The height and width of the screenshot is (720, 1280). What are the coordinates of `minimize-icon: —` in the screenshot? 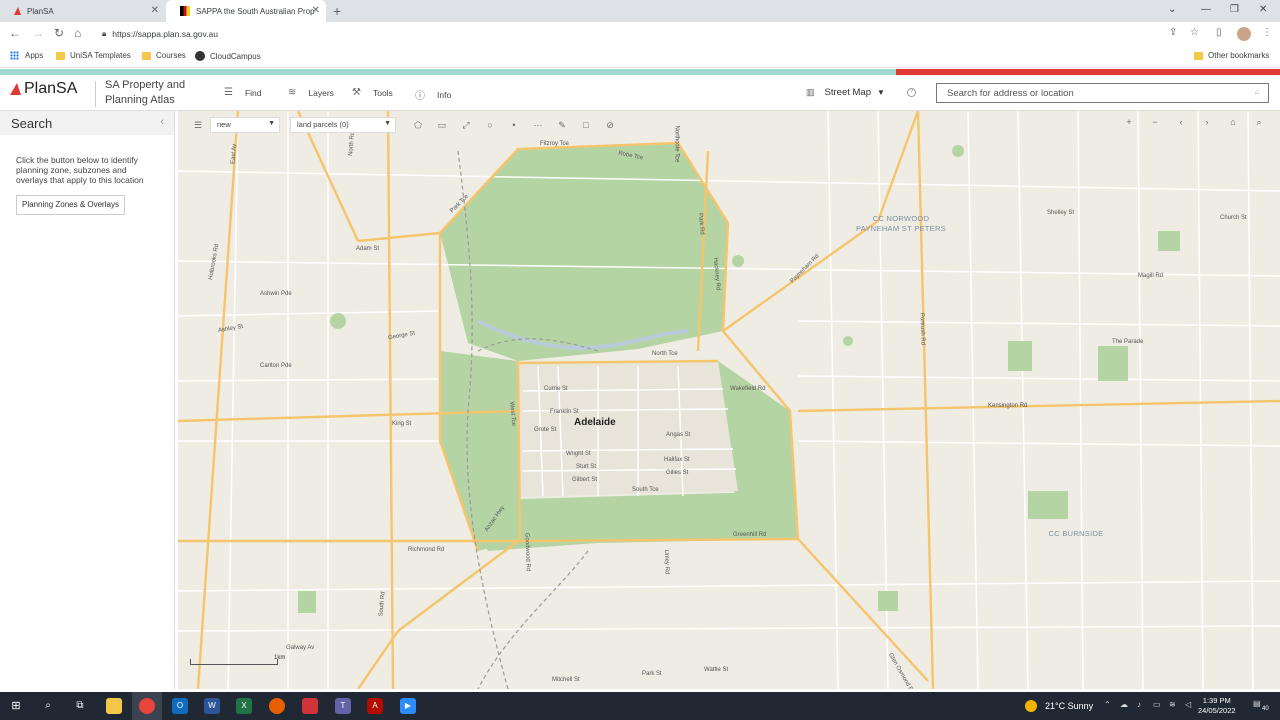 It's located at (1206, 9).